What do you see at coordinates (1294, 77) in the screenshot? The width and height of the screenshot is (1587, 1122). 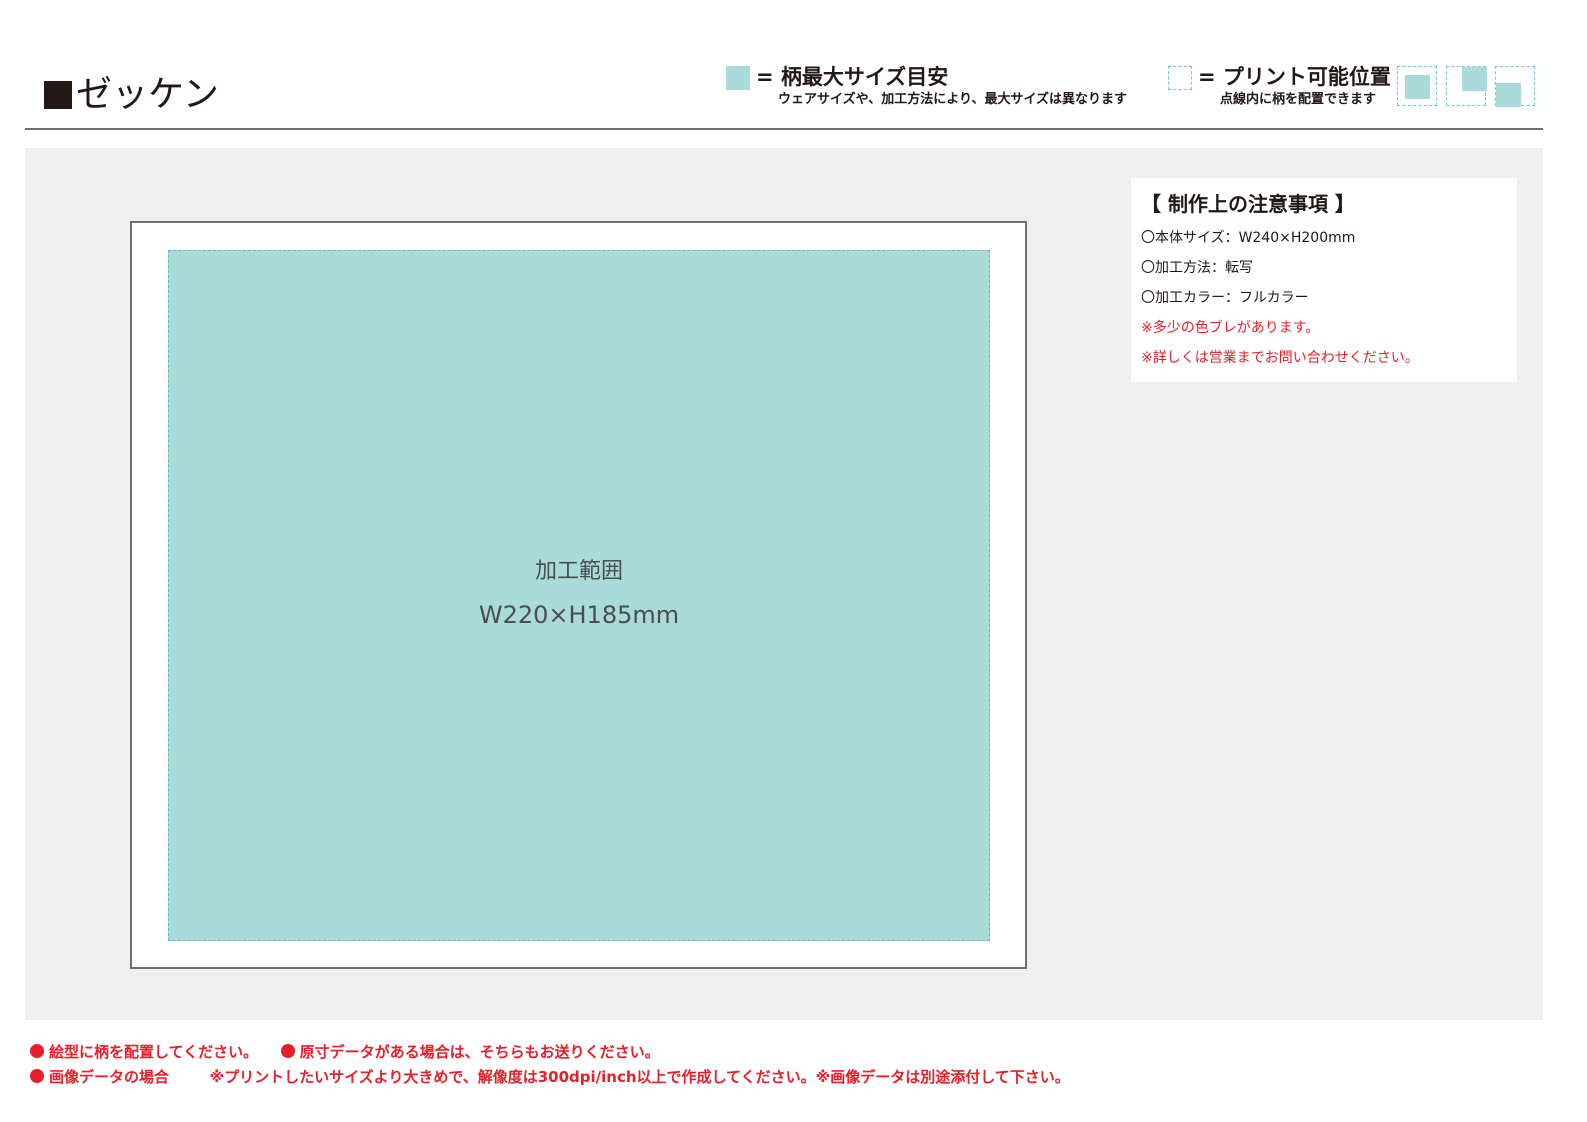 I see `legend-print-position-label: = プリント可能位置` at bounding box center [1294, 77].